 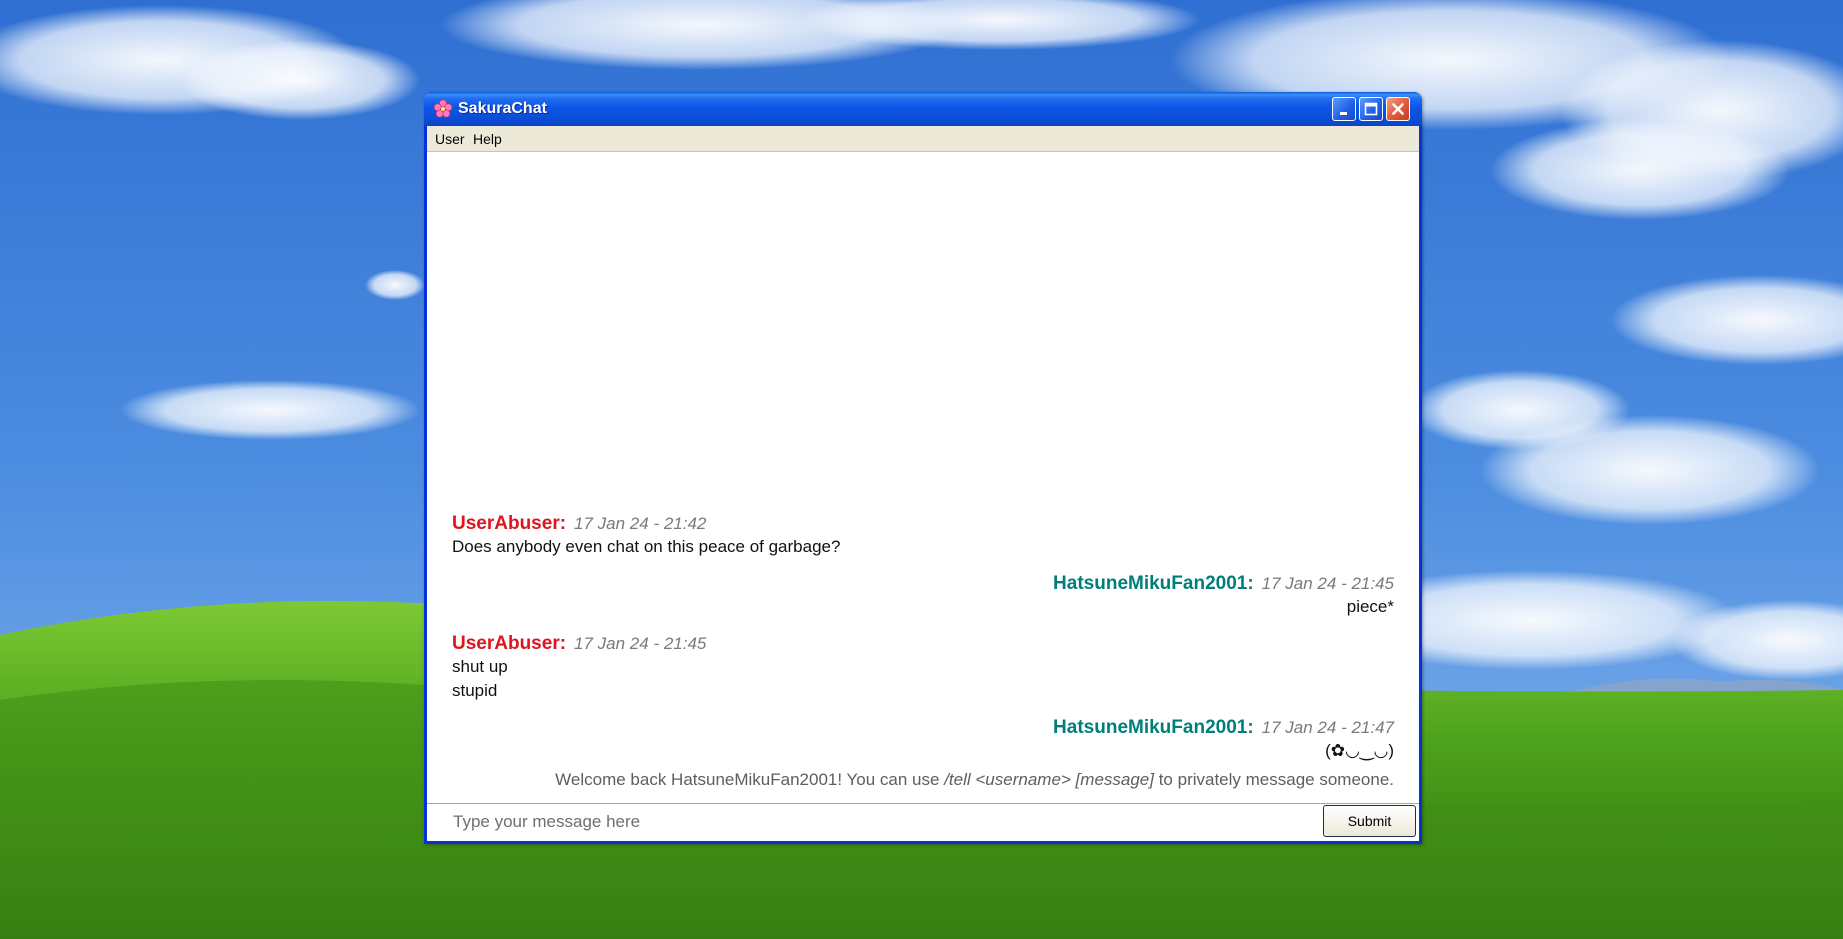 I want to click on maximize-button, so click(x=1371, y=109).